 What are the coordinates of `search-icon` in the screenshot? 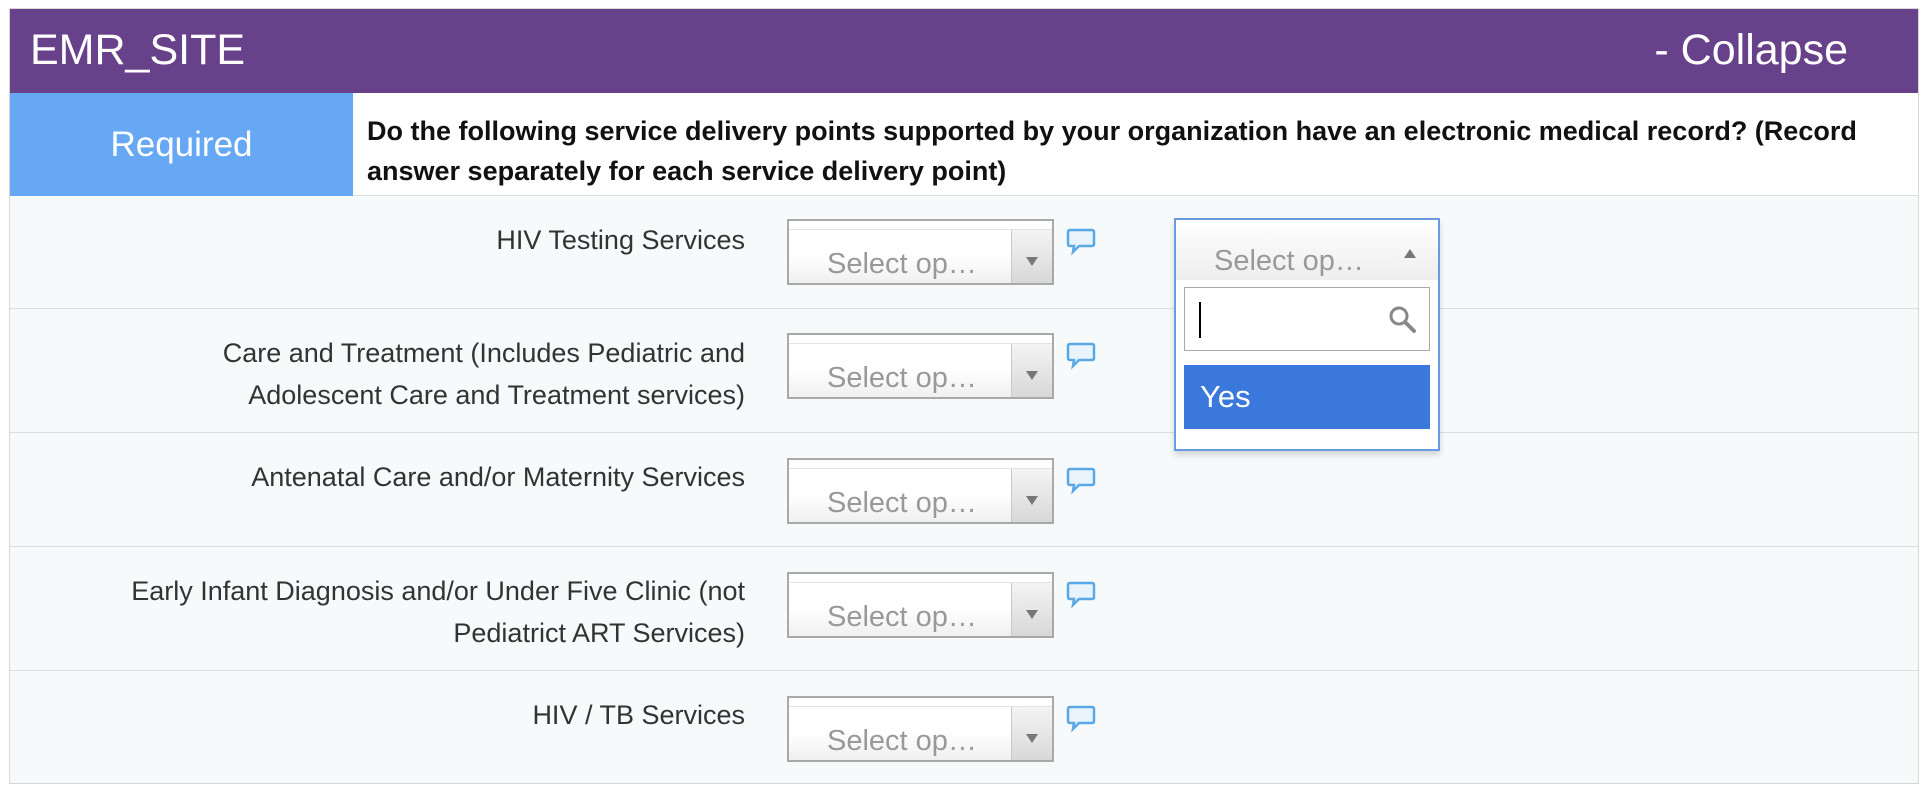 It's located at (1402, 319).